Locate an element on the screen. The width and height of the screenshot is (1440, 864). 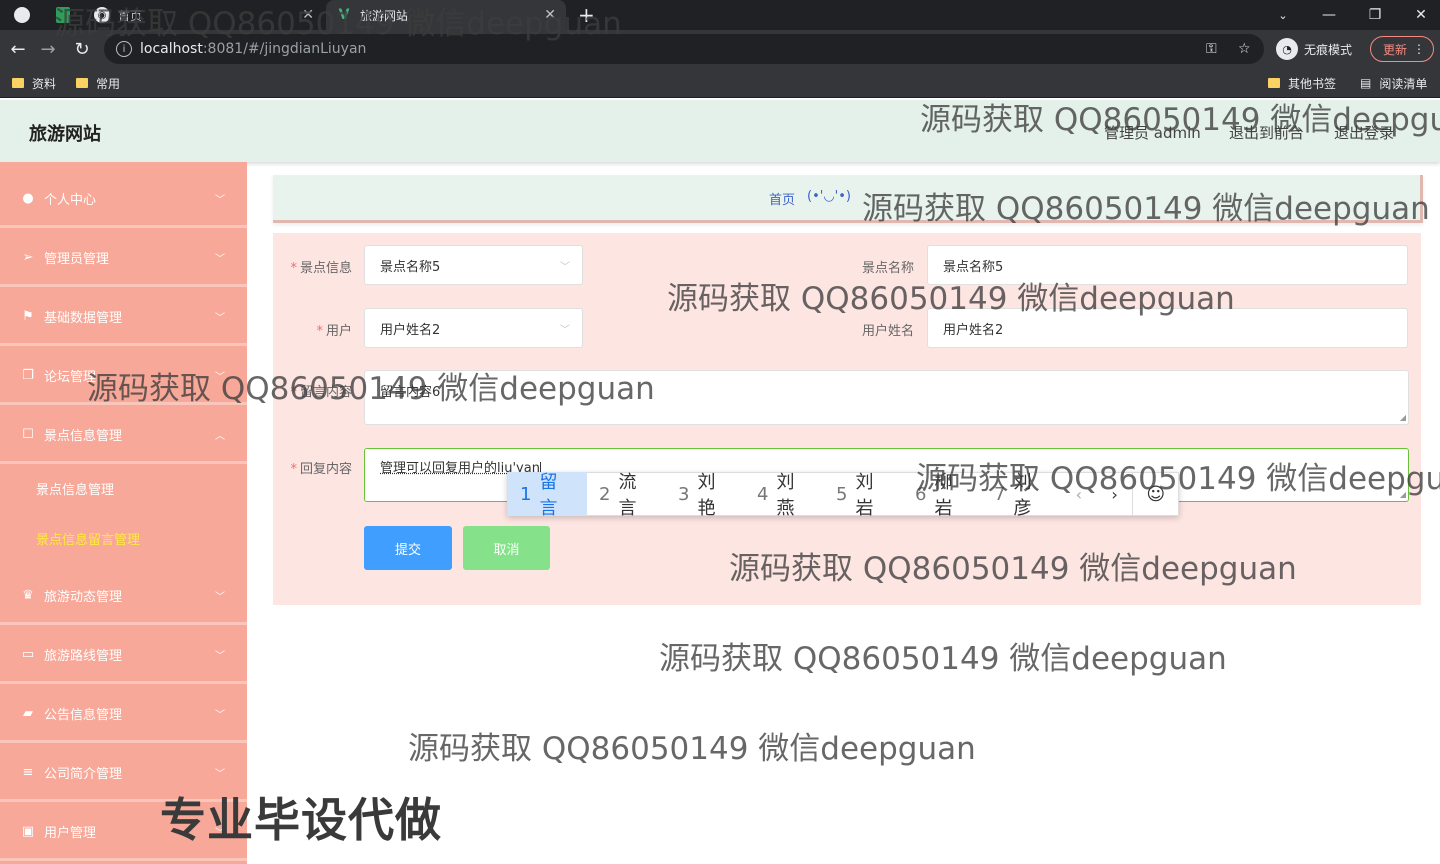
app-header: 旅游网站 管理员 admin 退出到前台 退出登录 is located at coordinates (720, 131).